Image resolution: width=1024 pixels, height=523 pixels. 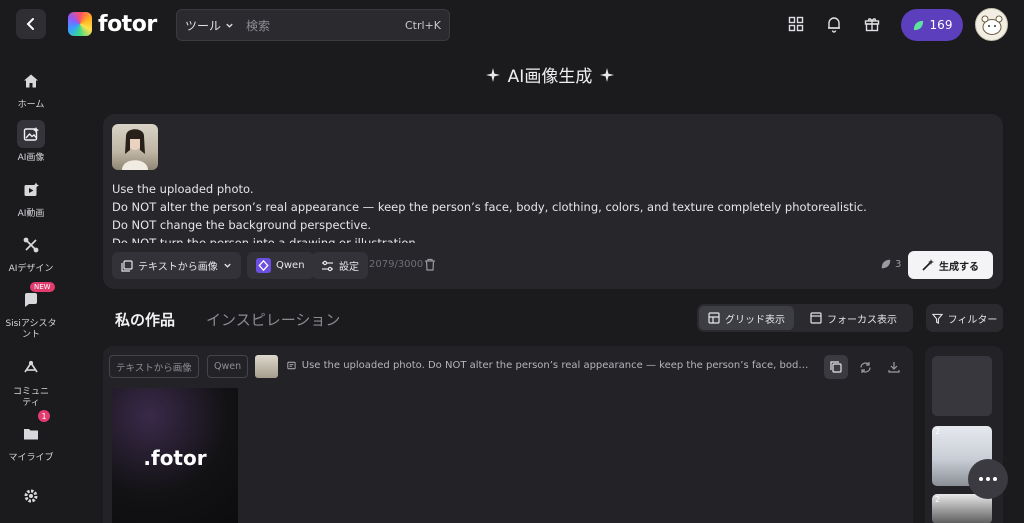 What do you see at coordinates (325, 25) in the screenshot?
I see `search-input: 検索` at bounding box center [325, 25].